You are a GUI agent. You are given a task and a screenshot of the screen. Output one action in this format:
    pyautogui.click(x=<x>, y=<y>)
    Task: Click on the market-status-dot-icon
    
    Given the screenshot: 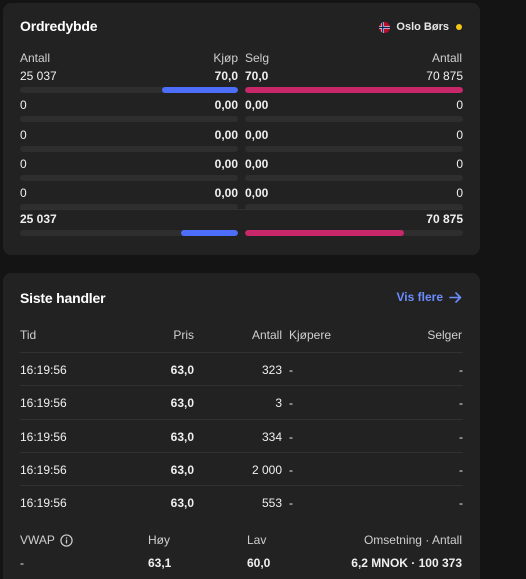 What is the action you would take?
    pyautogui.click(x=459, y=27)
    